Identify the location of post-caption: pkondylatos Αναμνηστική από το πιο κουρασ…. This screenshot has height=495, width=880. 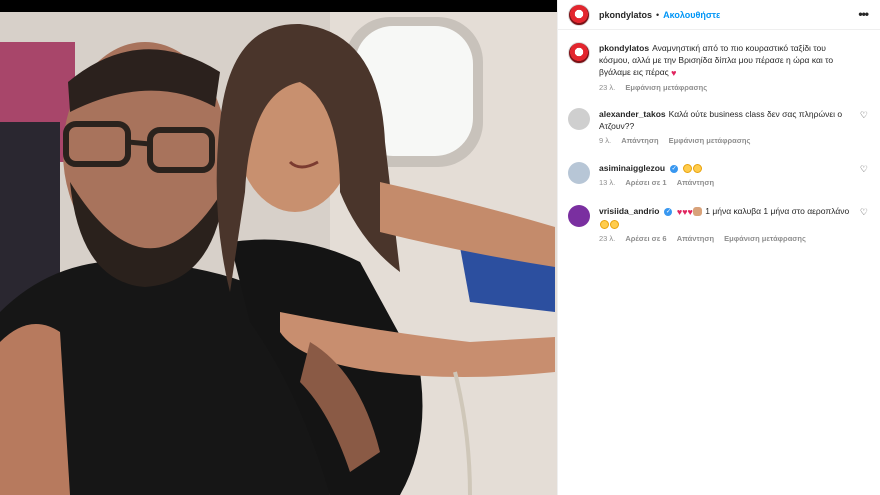
(718, 68).